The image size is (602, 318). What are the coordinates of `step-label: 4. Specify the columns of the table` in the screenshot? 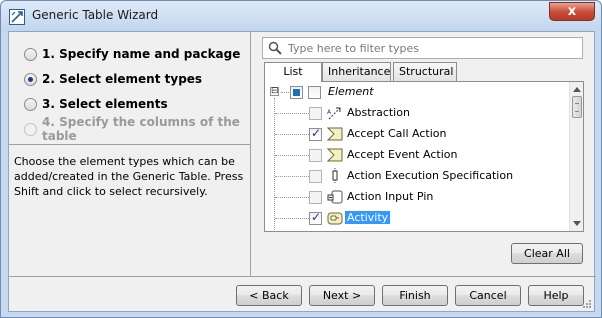 It's located at (141, 129).